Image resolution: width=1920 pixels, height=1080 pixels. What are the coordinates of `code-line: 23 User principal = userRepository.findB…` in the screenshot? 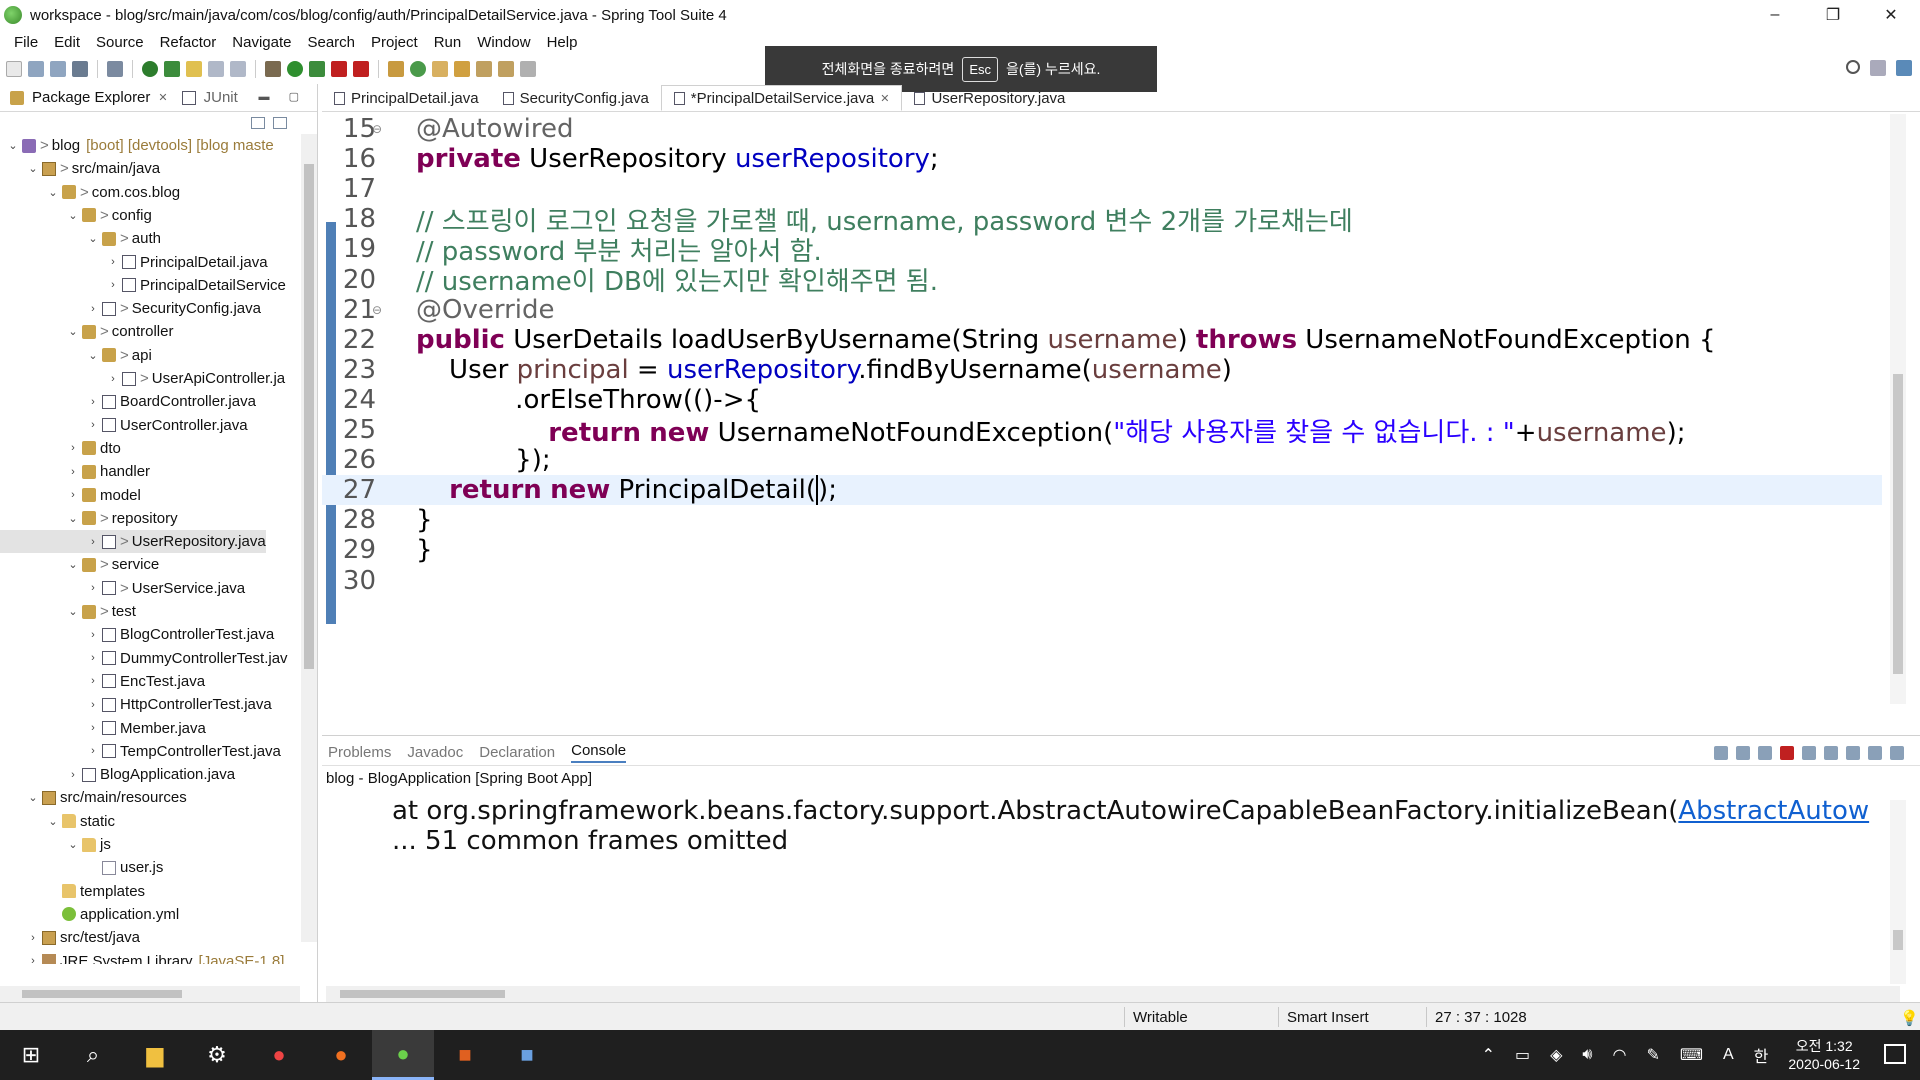 It's located at (1102, 370).